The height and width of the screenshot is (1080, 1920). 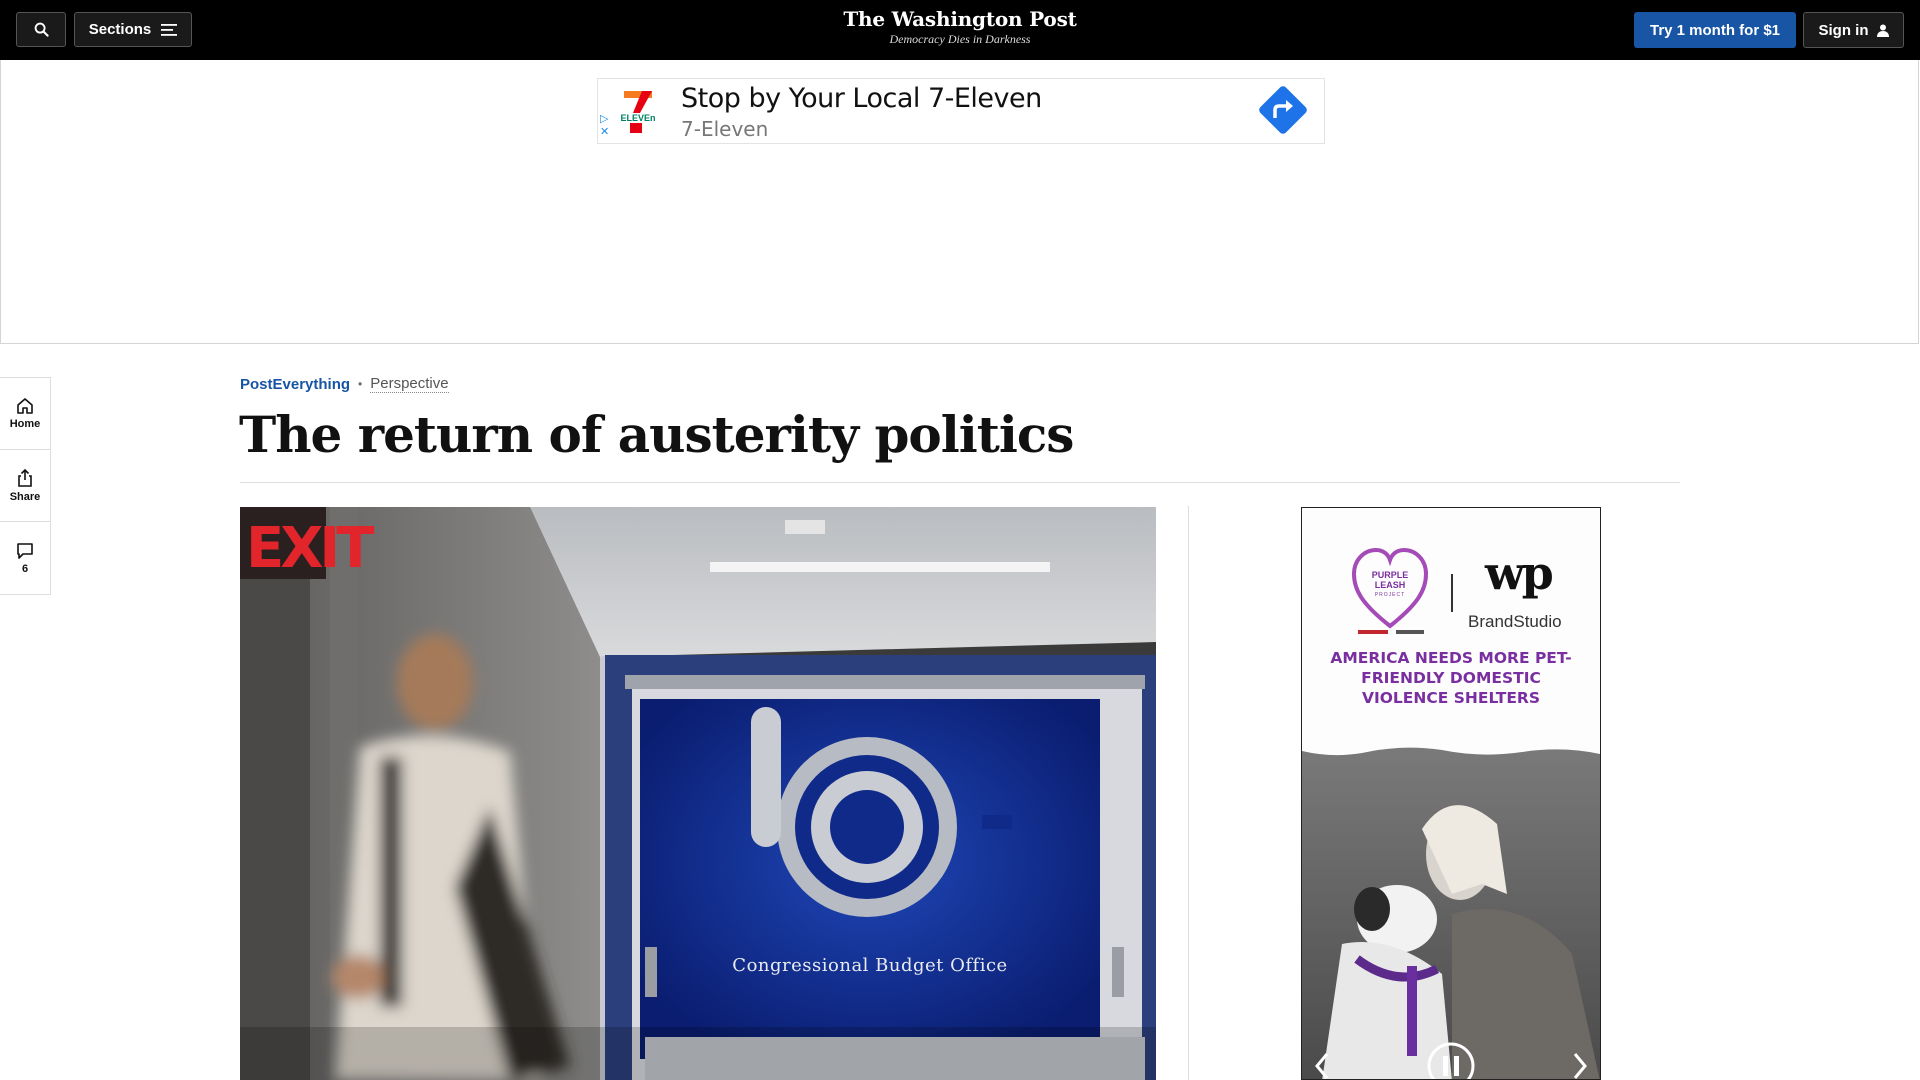 I want to click on user-icon, so click(x=1882, y=30).